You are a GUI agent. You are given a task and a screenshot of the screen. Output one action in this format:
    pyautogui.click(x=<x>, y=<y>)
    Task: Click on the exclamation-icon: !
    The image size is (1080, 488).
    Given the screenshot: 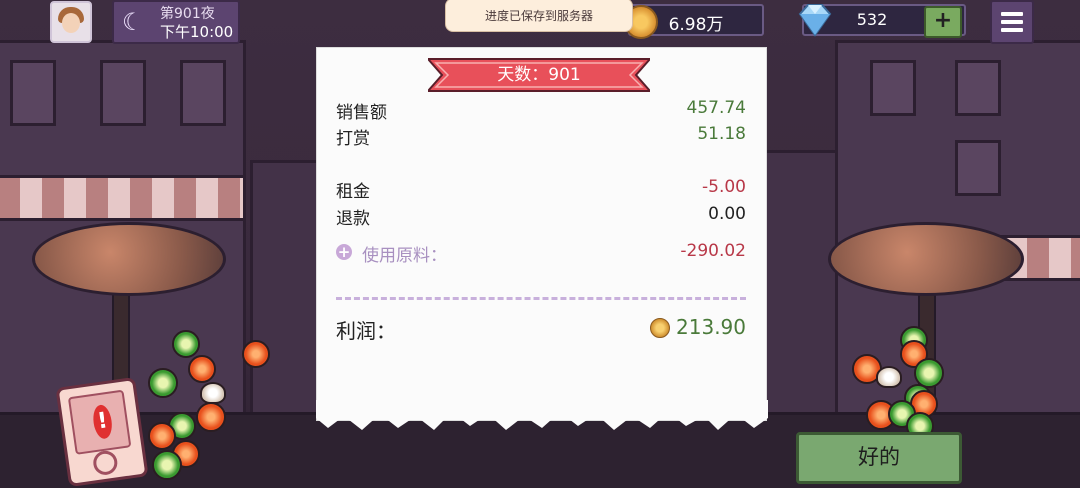 What is the action you would take?
    pyautogui.click(x=102, y=421)
    